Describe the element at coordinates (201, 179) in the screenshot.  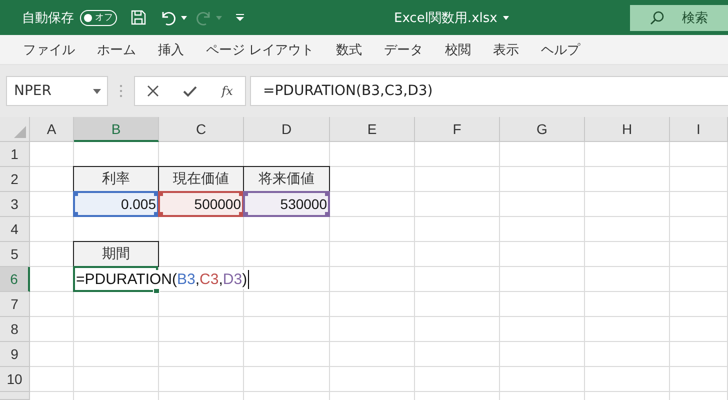
I see `table-cell: 現在価値` at that location.